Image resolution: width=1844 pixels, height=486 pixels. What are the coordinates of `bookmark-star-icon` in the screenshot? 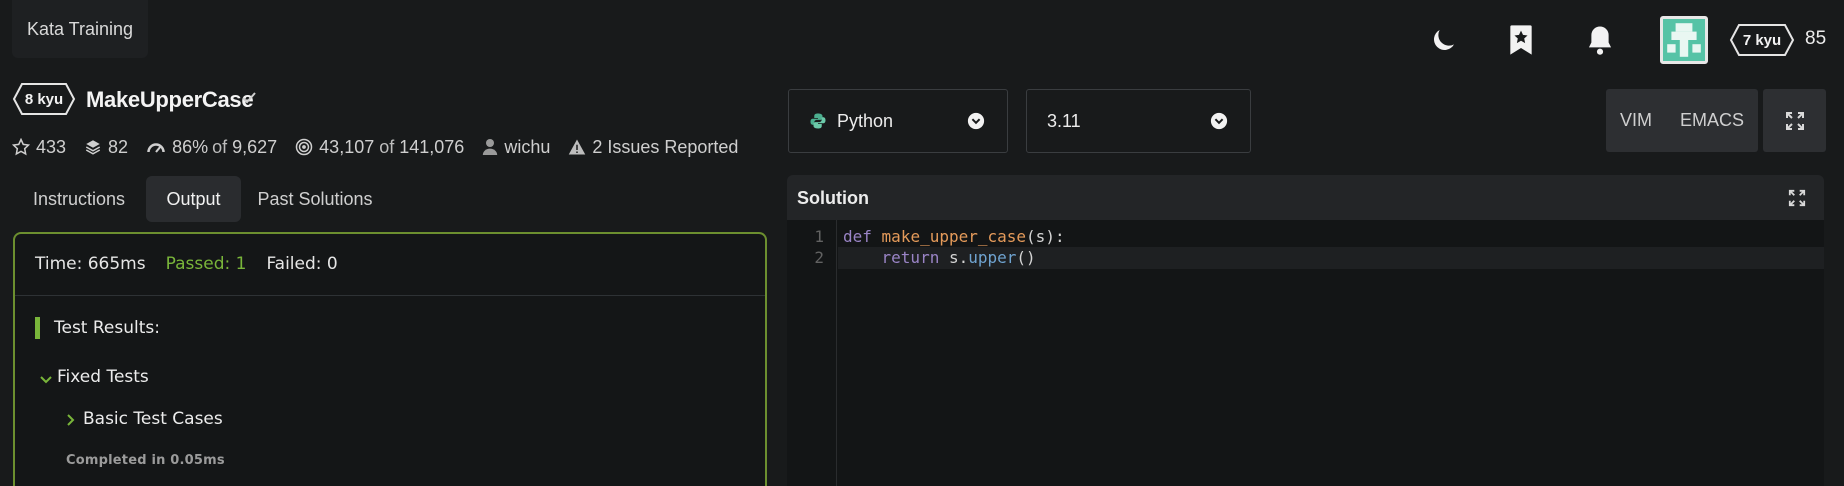 It's located at (1521, 40).